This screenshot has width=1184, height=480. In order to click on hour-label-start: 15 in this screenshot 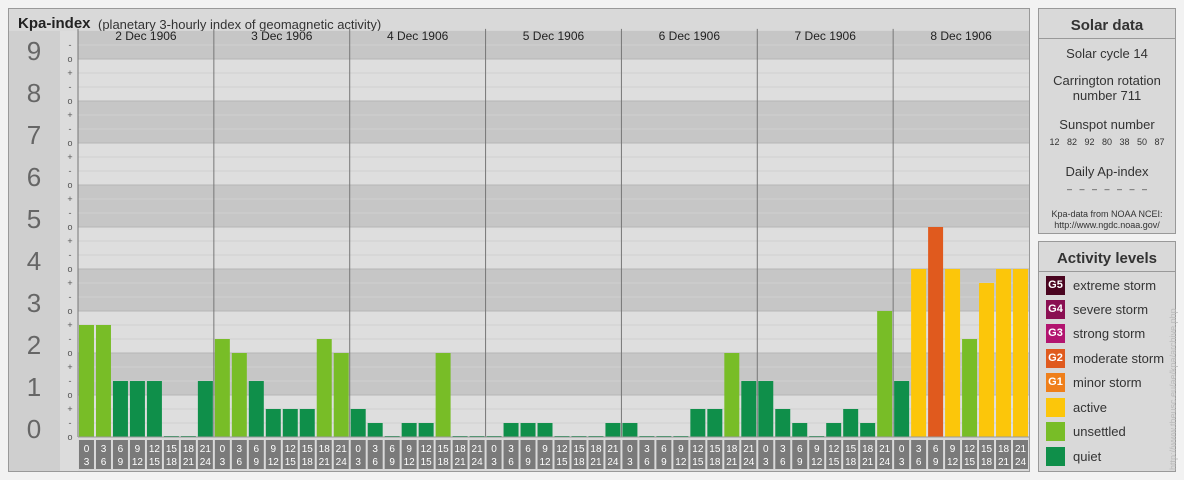, I will do `click(987, 449)`.